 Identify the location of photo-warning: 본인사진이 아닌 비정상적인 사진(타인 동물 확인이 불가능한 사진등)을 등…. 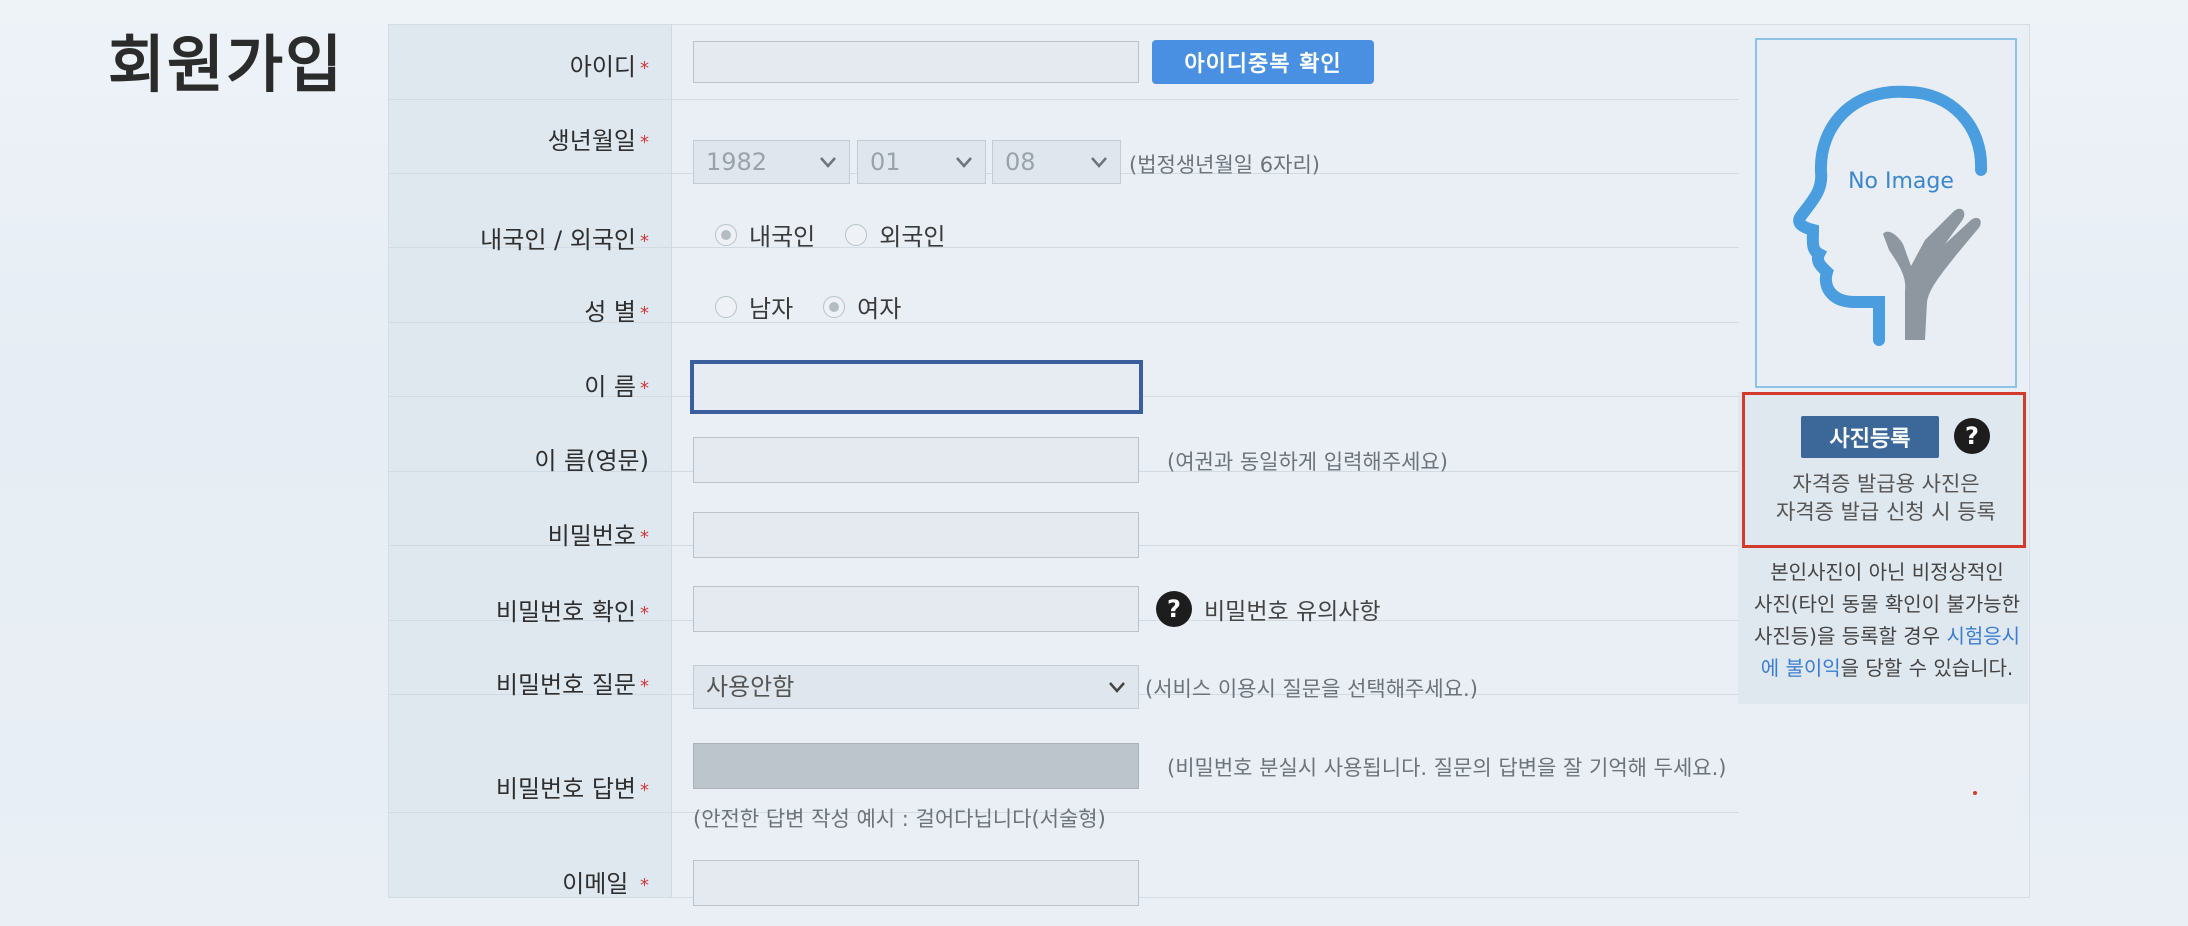
(1887, 620).